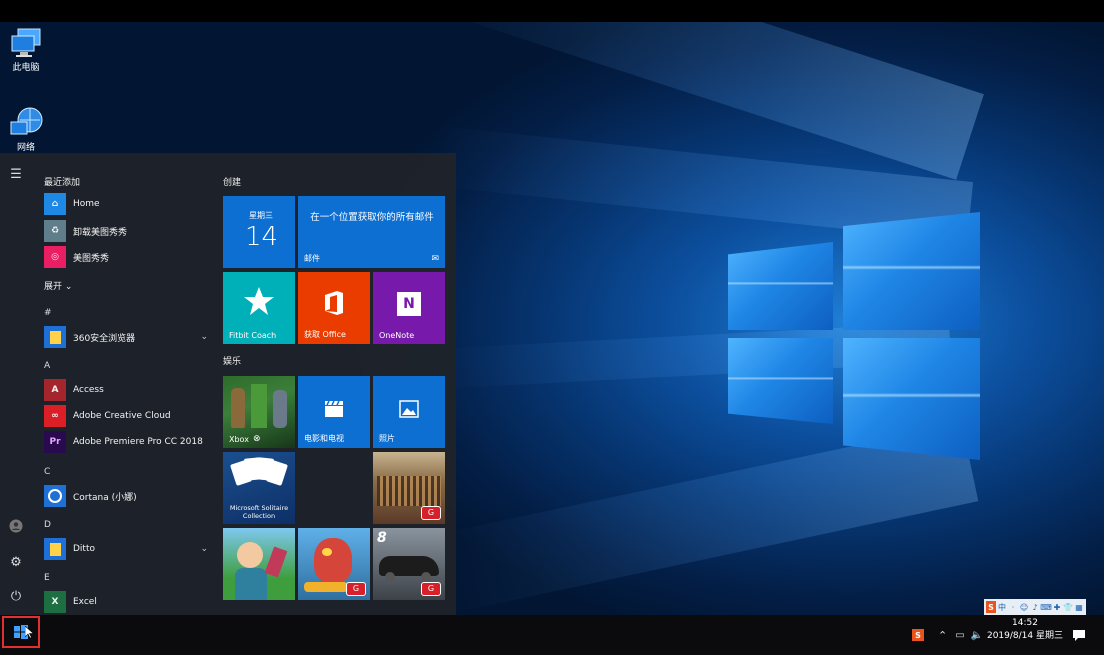  I want to click on keyboard-icon: ⌨, so click(1046, 607).